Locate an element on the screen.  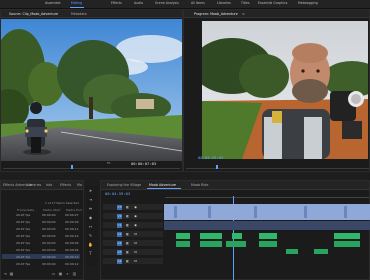
track-header: A2 ◧ M is located at coordinates (133, 243).